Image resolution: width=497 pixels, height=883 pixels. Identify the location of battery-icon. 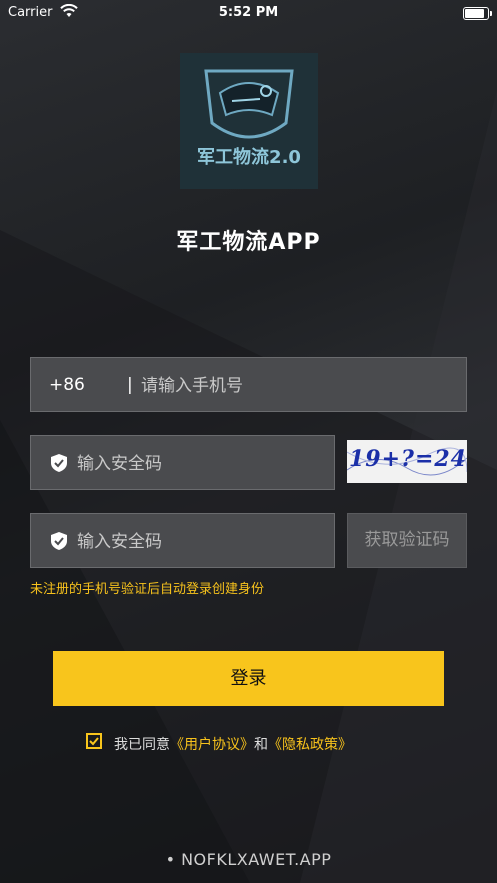
(477, 13).